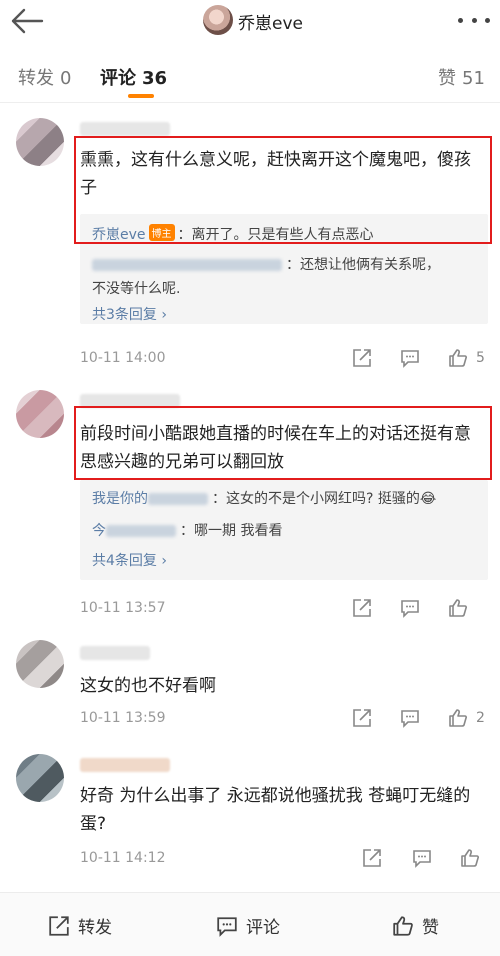 This screenshot has width=500, height=956. What do you see at coordinates (129, 560) in the screenshot?
I see `more-replies-link: 共4条回复 ›` at bounding box center [129, 560].